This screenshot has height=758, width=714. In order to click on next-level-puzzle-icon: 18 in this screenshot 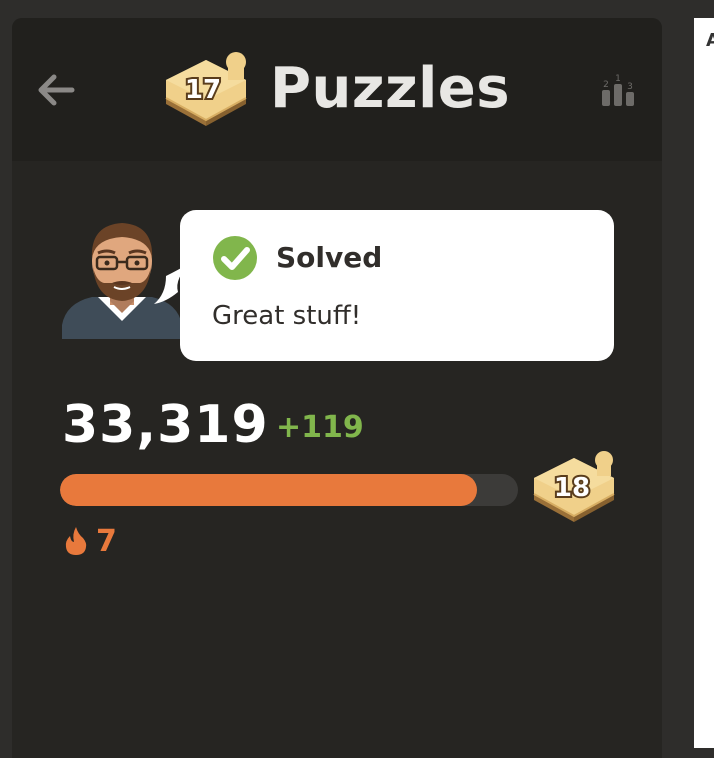, I will do `click(574, 486)`.